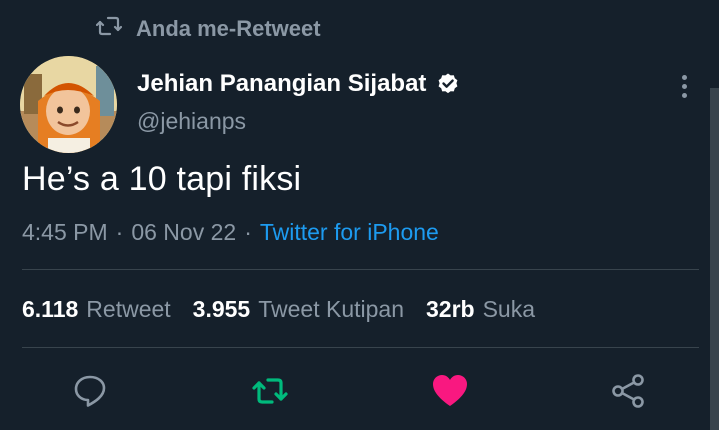 Image resolution: width=719 pixels, height=430 pixels. What do you see at coordinates (349, 232) in the screenshot?
I see `tweet-source-link: Twitter for iPhone` at bounding box center [349, 232].